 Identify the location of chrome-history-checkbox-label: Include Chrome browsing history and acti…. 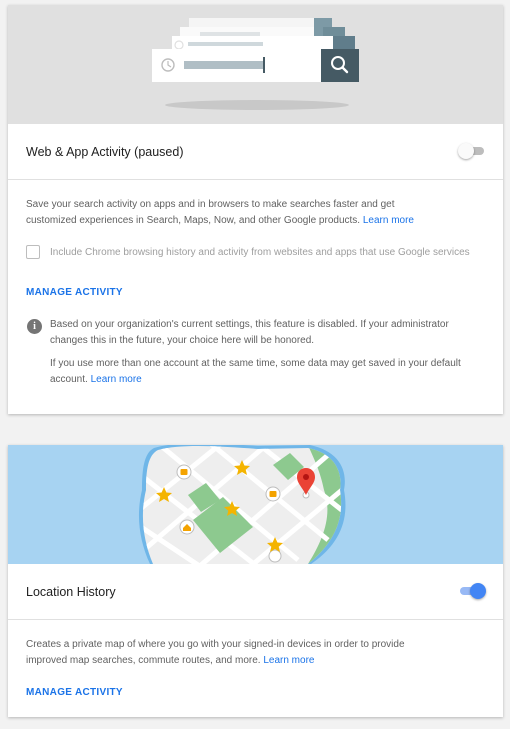
(260, 252).